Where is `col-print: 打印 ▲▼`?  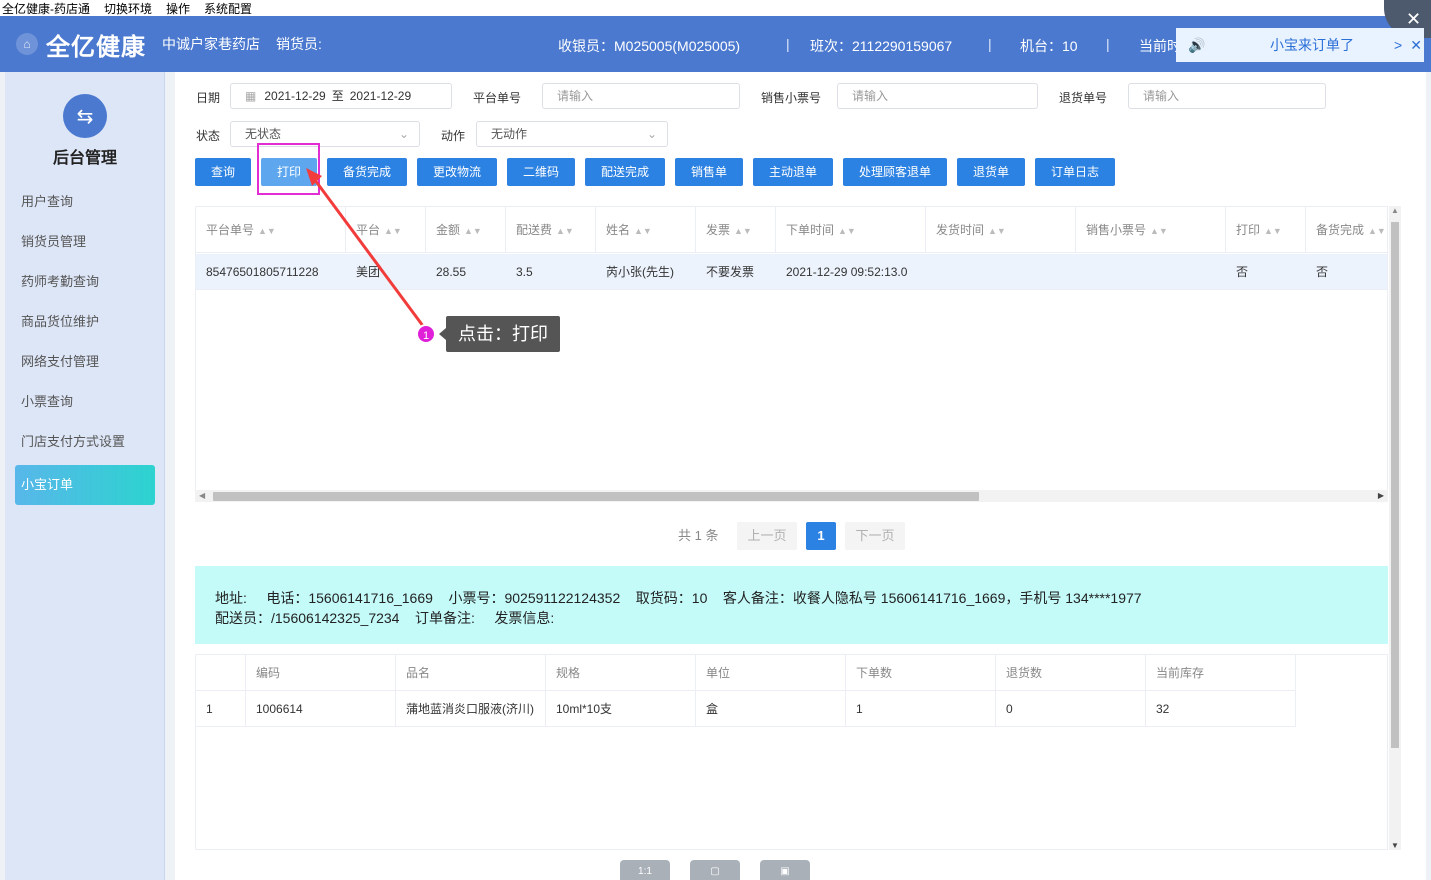 col-print: 打印 ▲▼ is located at coordinates (1266, 230).